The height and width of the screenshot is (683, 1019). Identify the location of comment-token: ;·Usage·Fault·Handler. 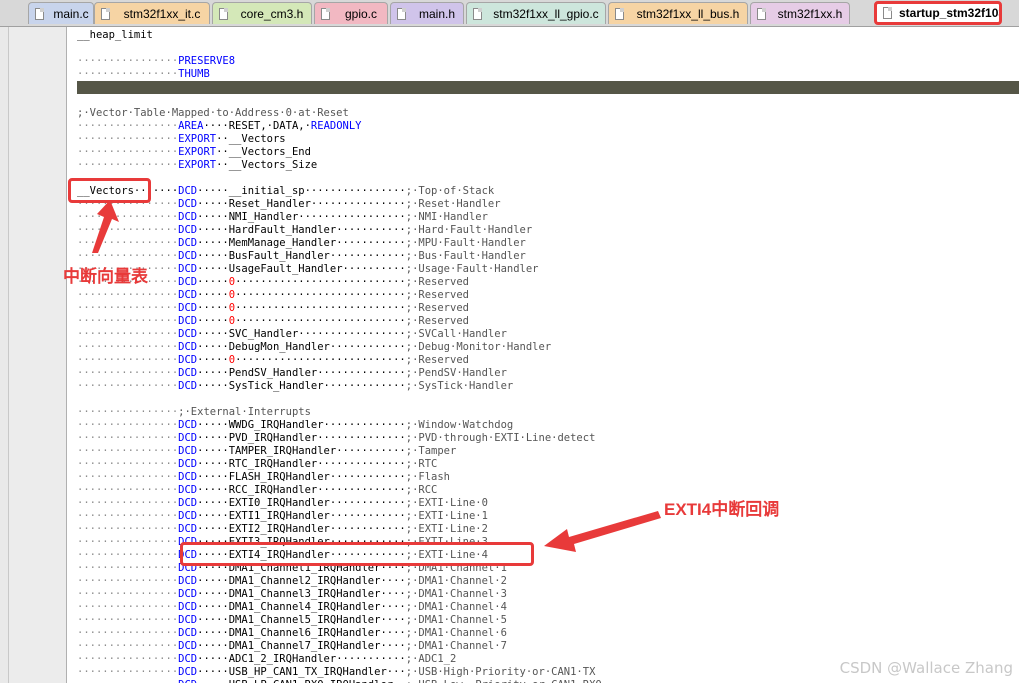
(472, 269).